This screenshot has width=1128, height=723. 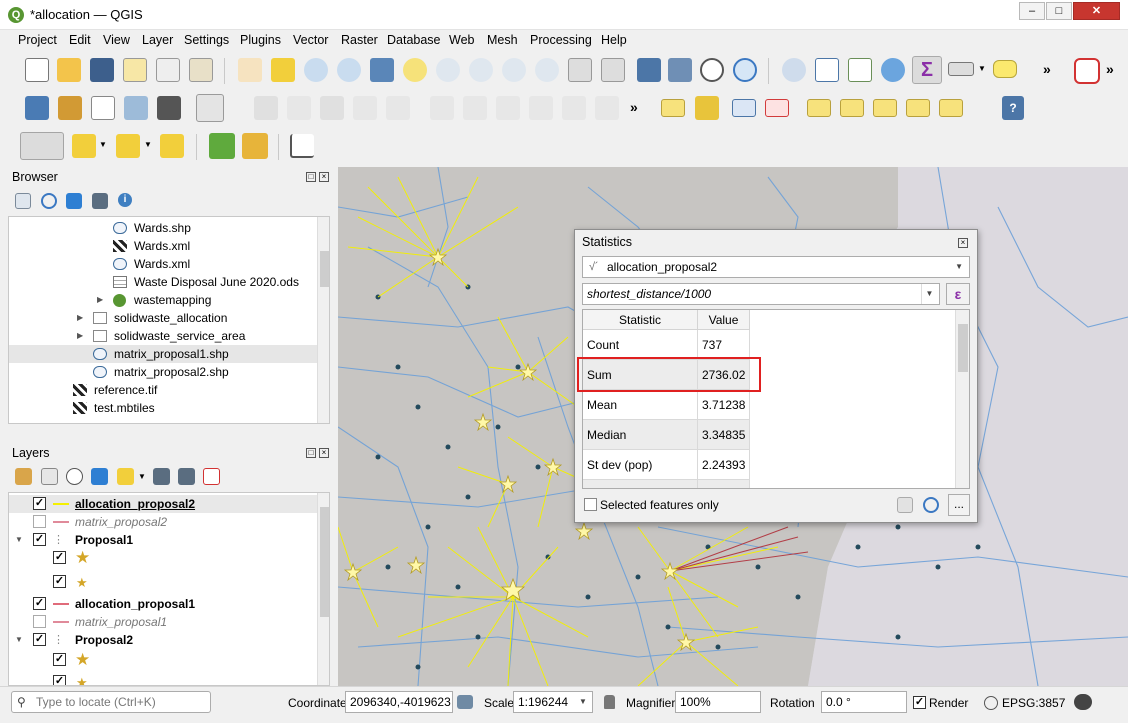 What do you see at coordinates (951, 108) in the screenshot?
I see `change-label-properties-icon` at bounding box center [951, 108].